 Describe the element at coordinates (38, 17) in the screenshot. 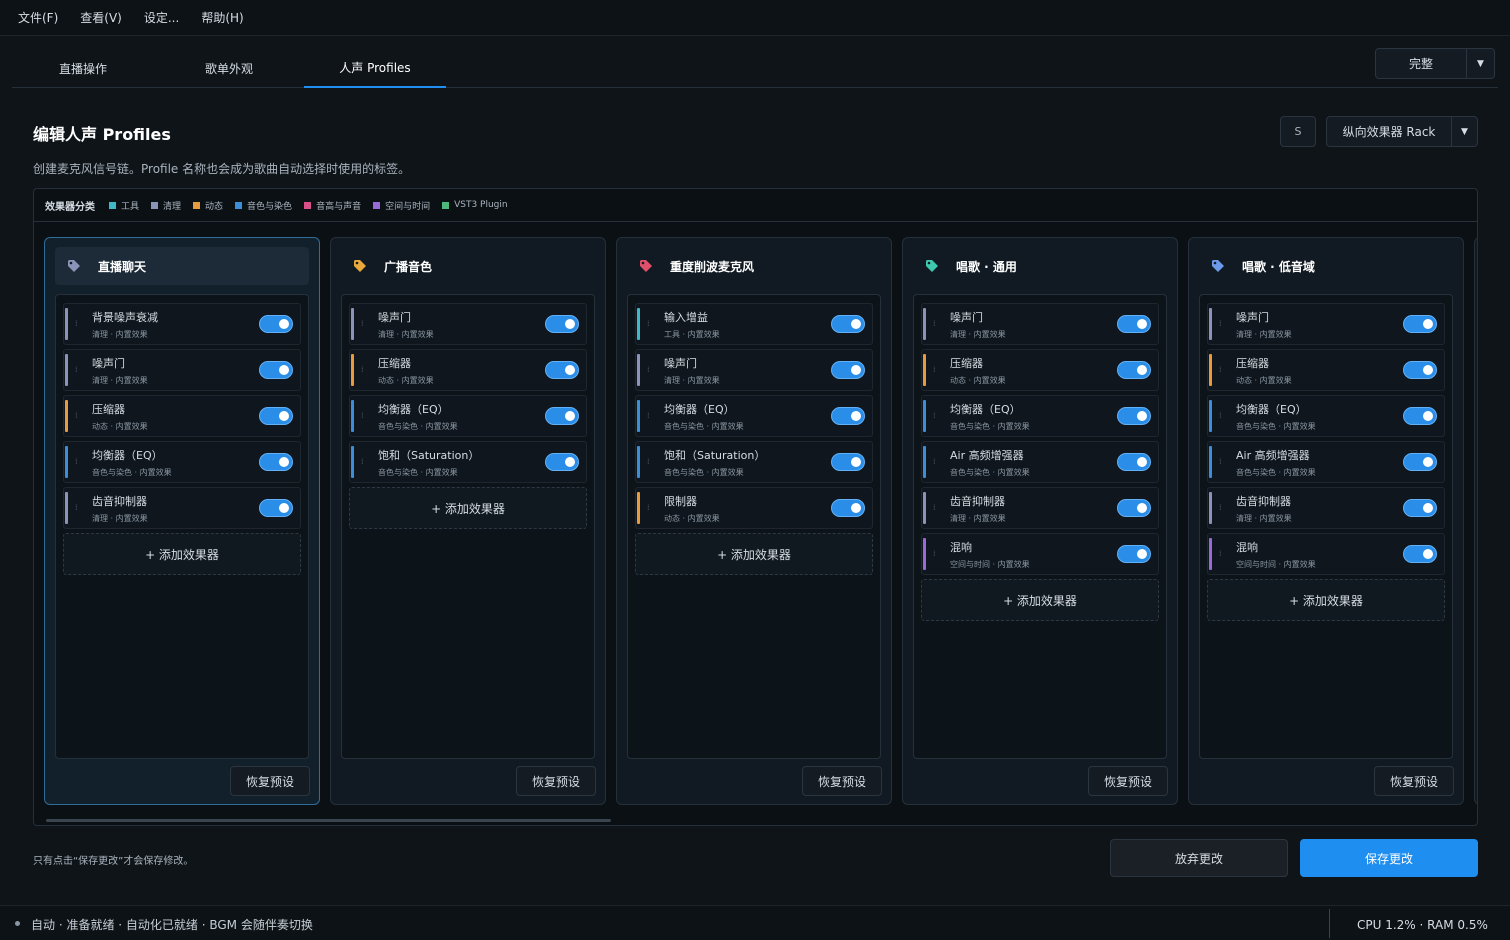

I see `menu-file: 文件(F)` at that location.